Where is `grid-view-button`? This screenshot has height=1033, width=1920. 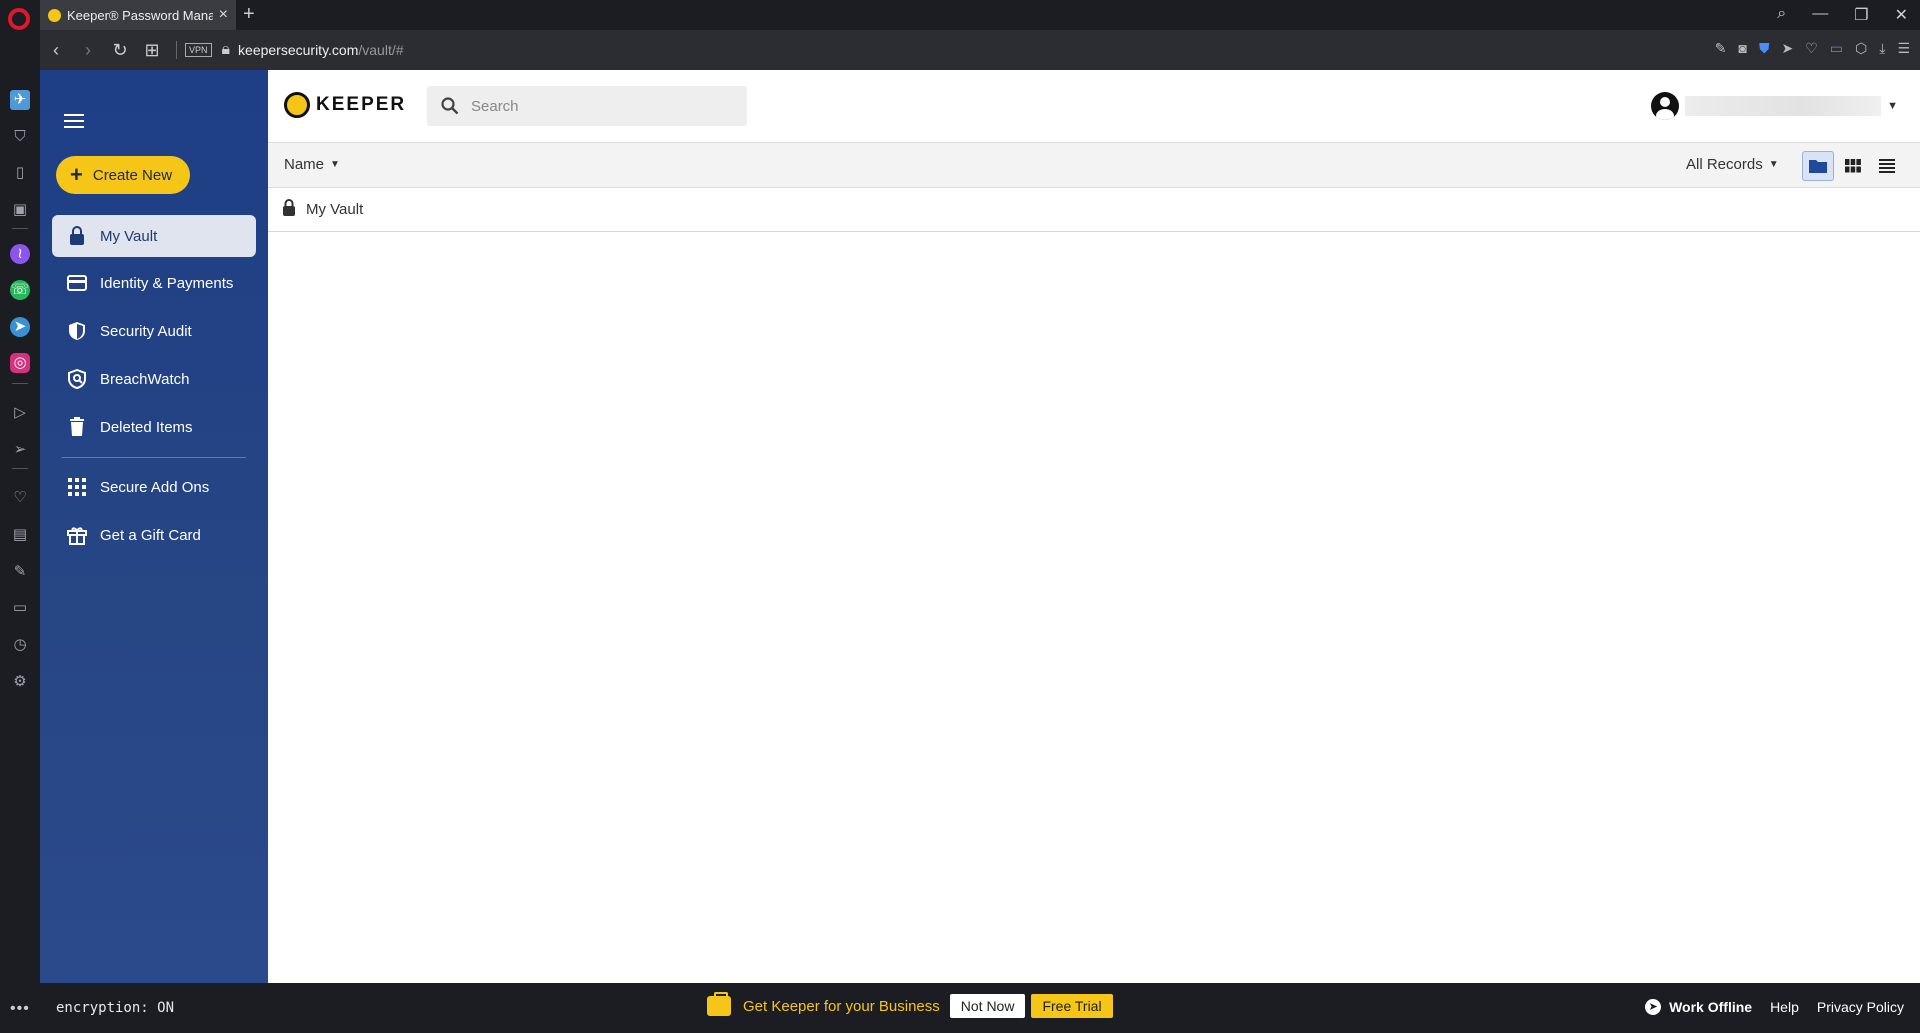
grid-view-button is located at coordinates (1853, 166).